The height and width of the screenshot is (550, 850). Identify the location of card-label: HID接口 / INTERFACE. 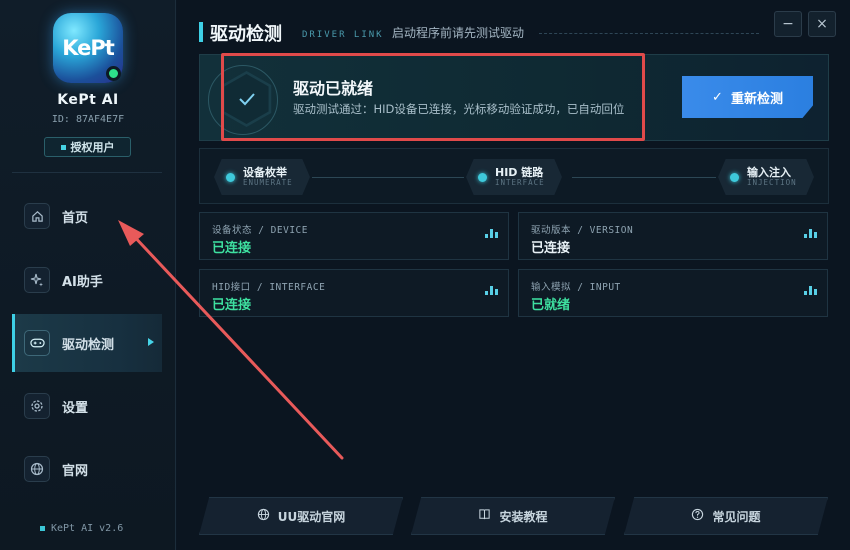
(269, 287).